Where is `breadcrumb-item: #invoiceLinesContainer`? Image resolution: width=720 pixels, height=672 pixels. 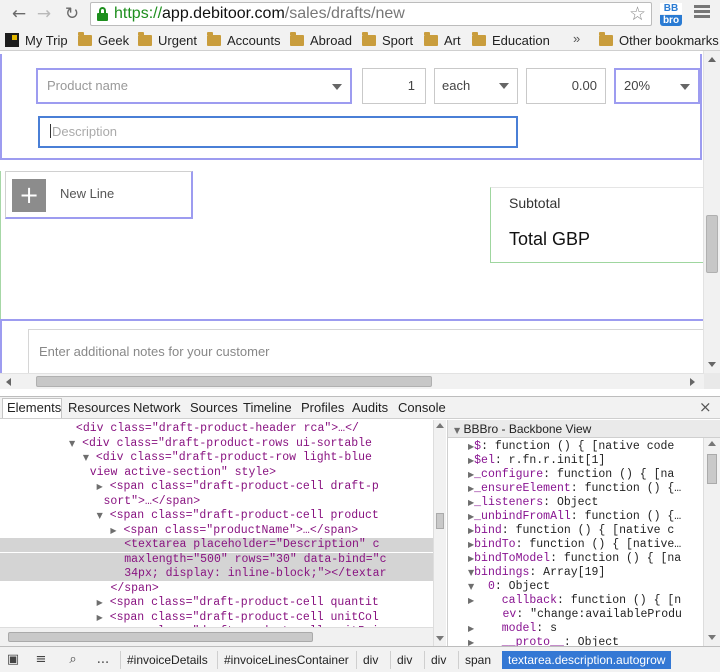
breadcrumb-item: #invoiceLinesContainer is located at coordinates (286, 660).